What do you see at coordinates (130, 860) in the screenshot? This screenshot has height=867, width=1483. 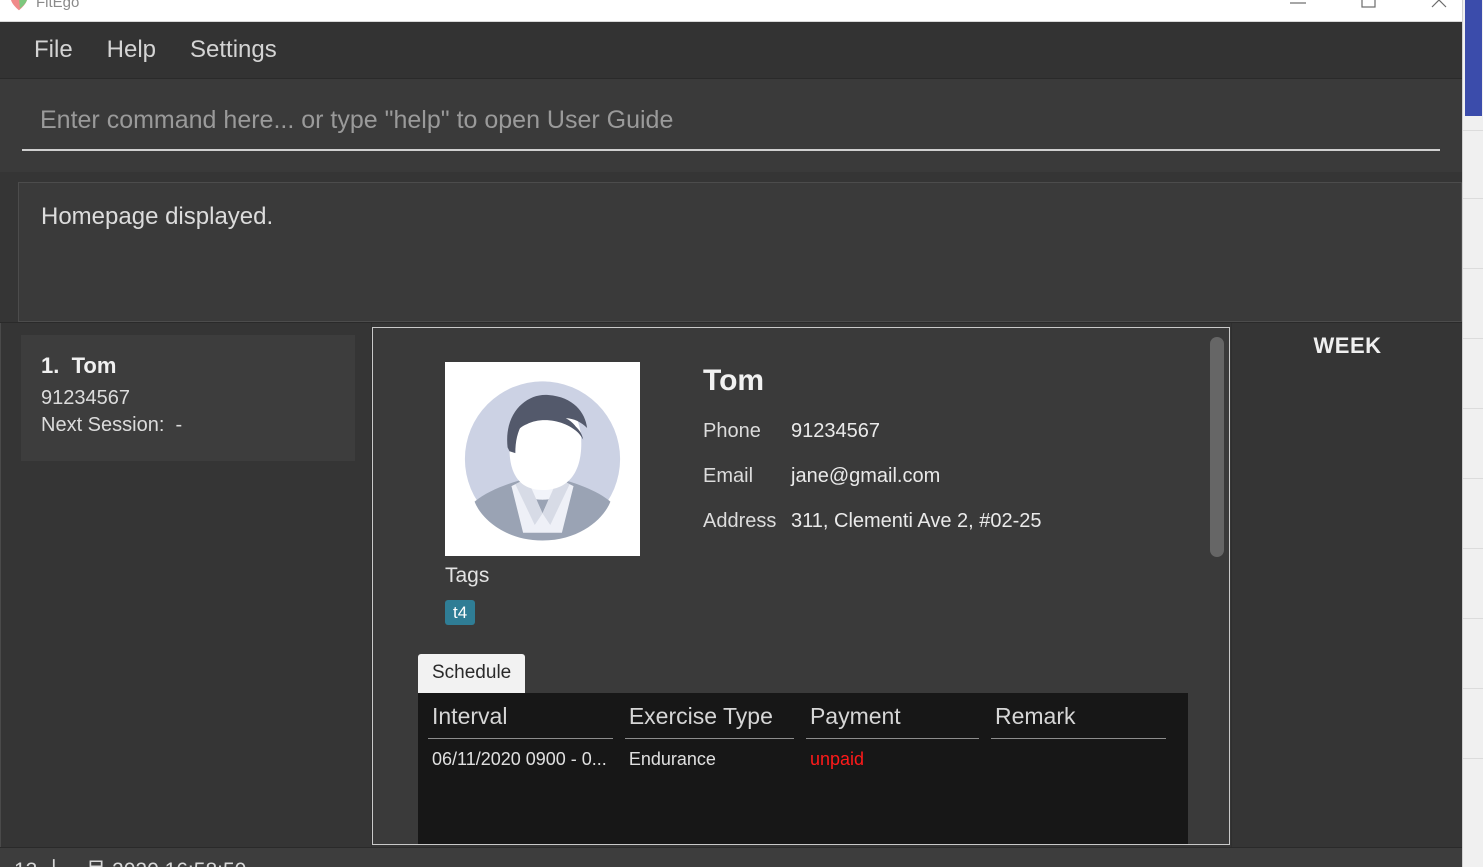 I see `status-datetime: 13 十一月 2020 16:58:50` at bounding box center [130, 860].